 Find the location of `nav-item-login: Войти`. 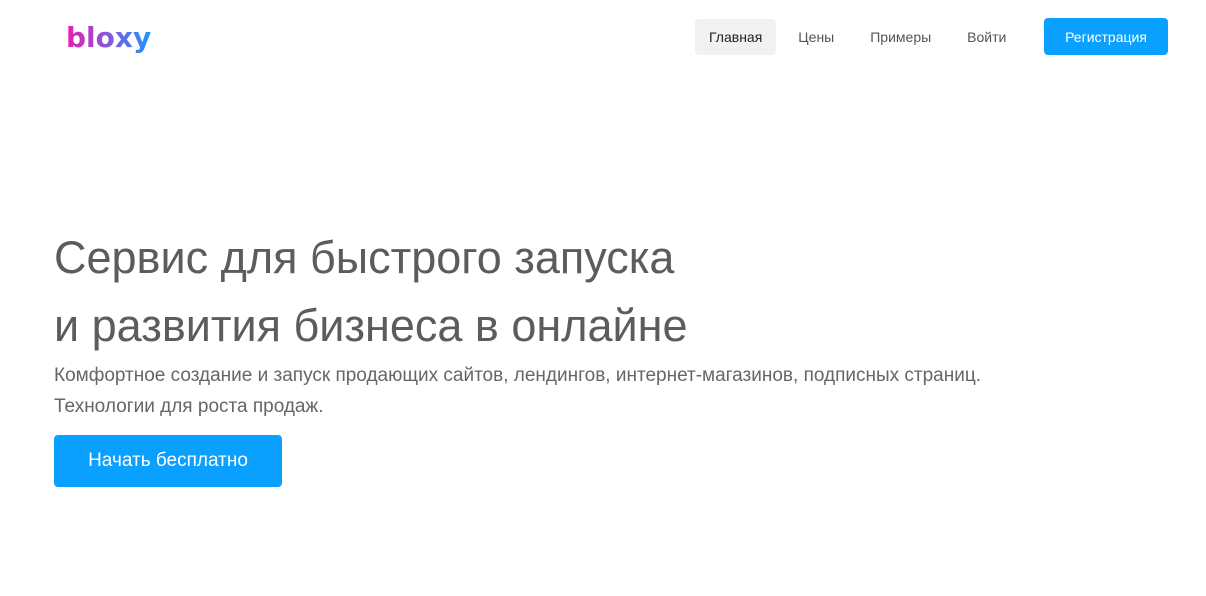

nav-item-login: Войти is located at coordinates (986, 37).